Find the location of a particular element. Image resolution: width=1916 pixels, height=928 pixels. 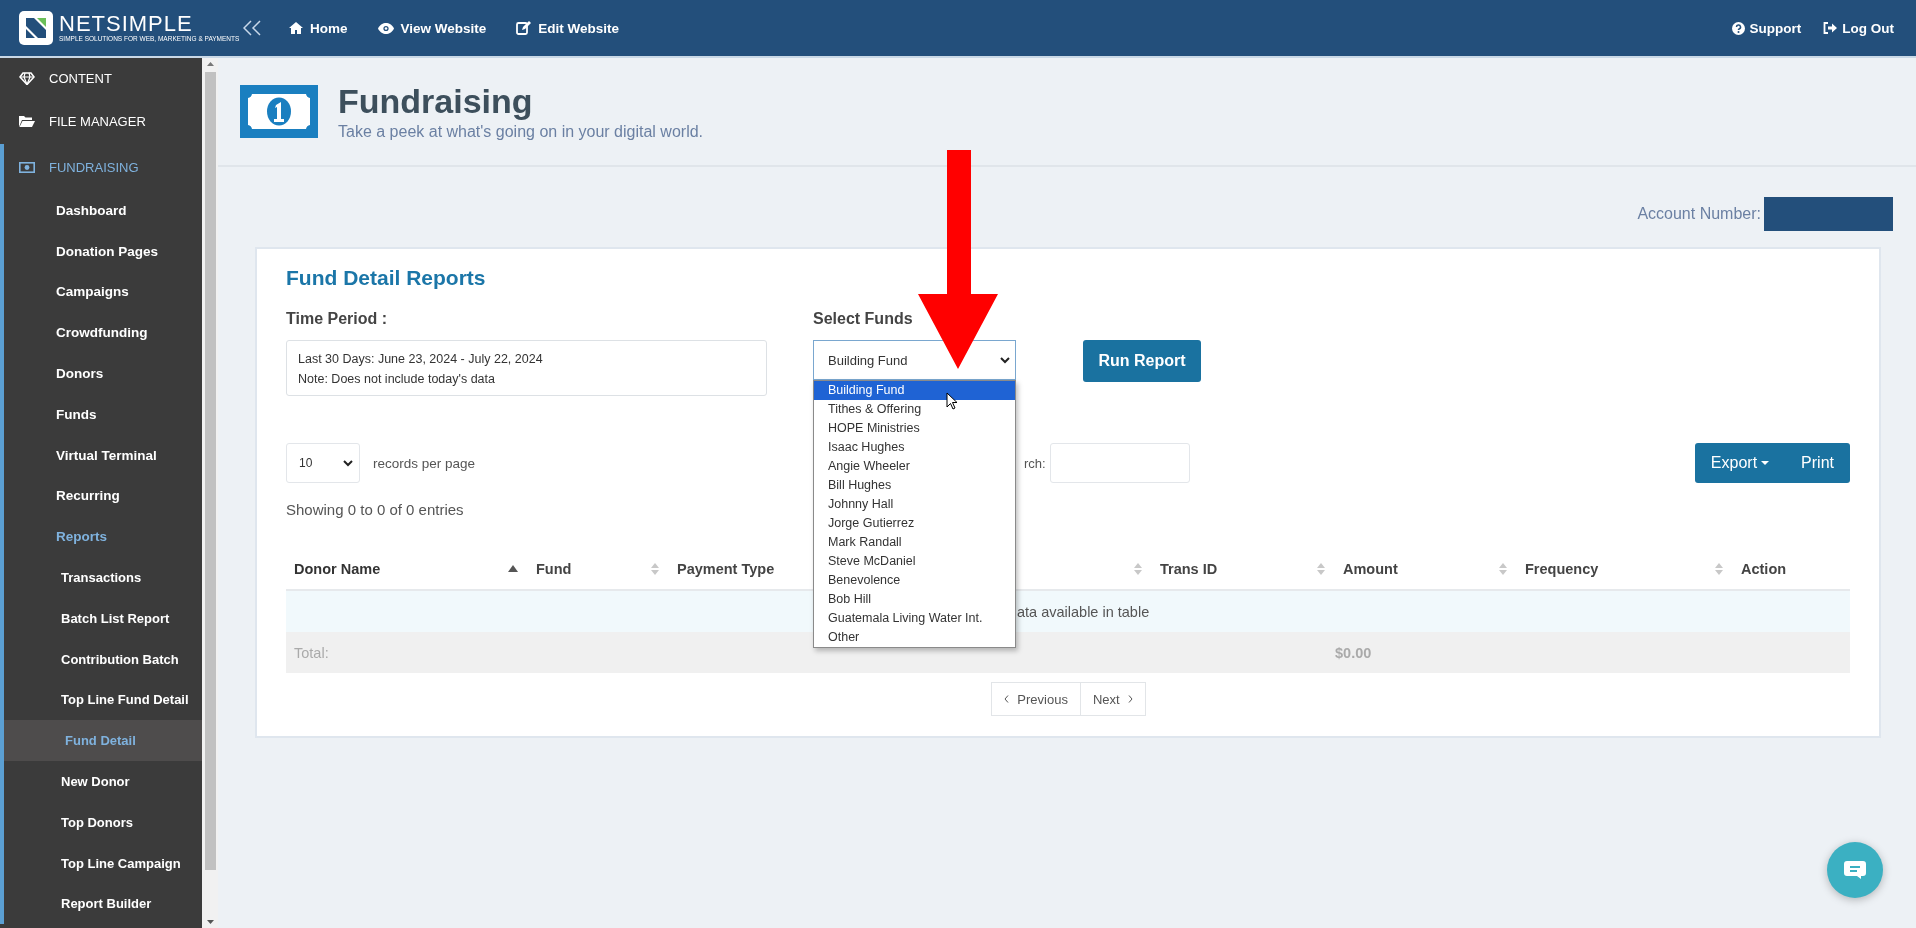

nav-link: Log Out is located at coordinates (1858, 28).